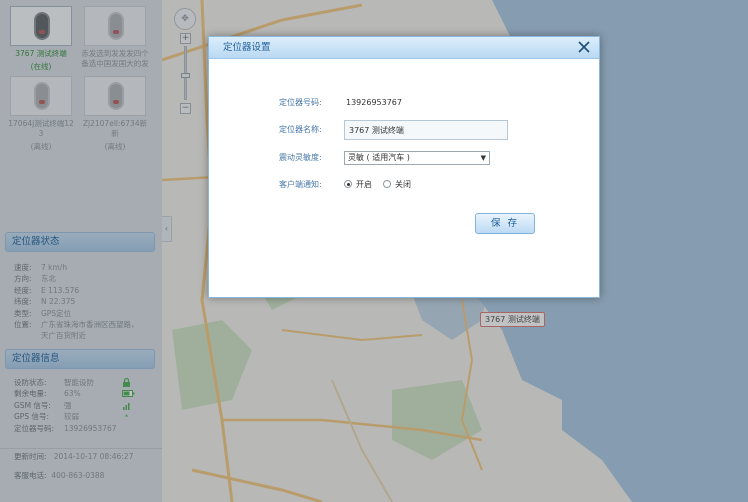 This screenshot has height=502, width=748. What do you see at coordinates (374, 102) in the screenshot?
I see `number-value: 13926953767` at bounding box center [374, 102].